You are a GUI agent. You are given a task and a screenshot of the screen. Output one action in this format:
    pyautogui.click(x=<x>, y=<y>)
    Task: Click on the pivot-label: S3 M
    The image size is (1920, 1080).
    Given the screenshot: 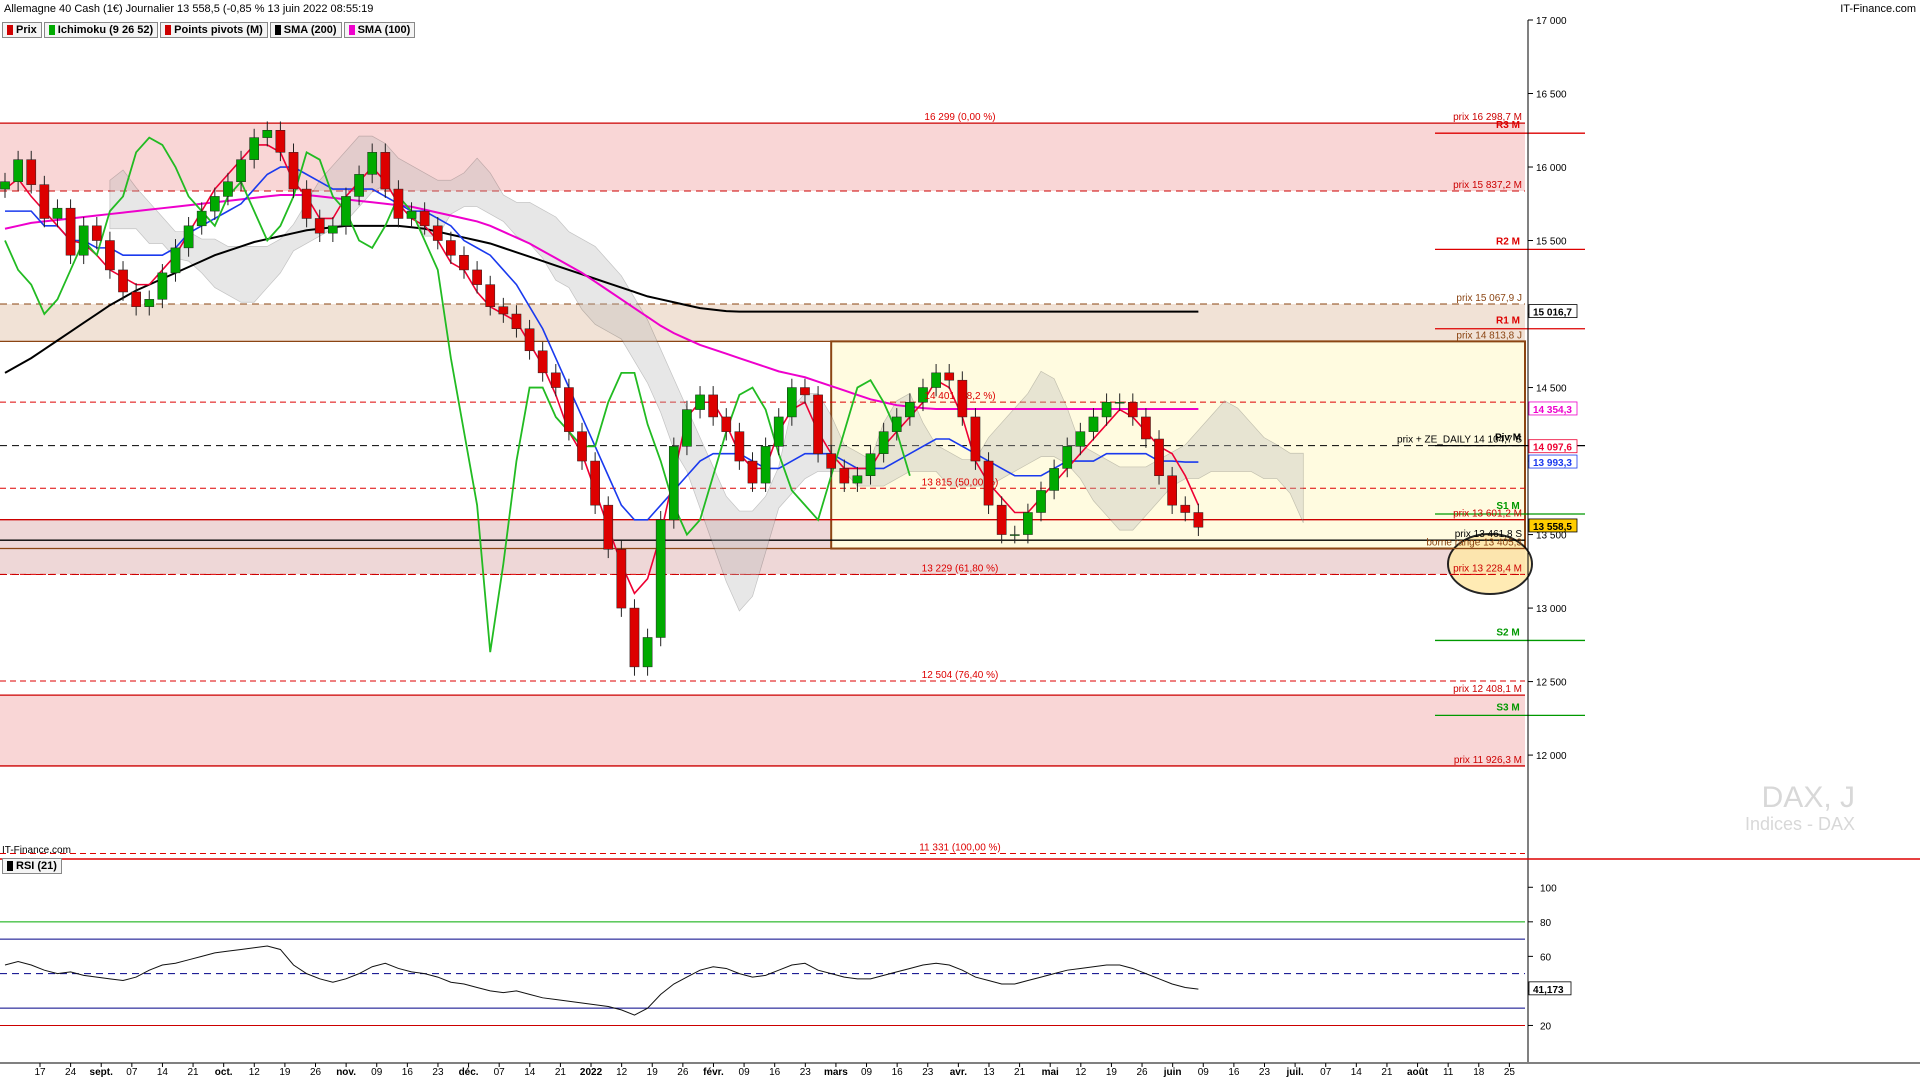 What is the action you would take?
    pyautogui.click(x=1507, y=707)
    